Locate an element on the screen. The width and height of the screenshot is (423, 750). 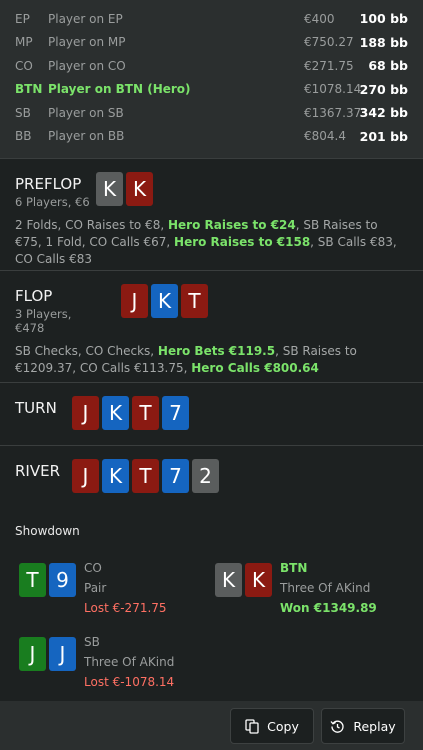
card: 9 is located at coordinates (62, 580).